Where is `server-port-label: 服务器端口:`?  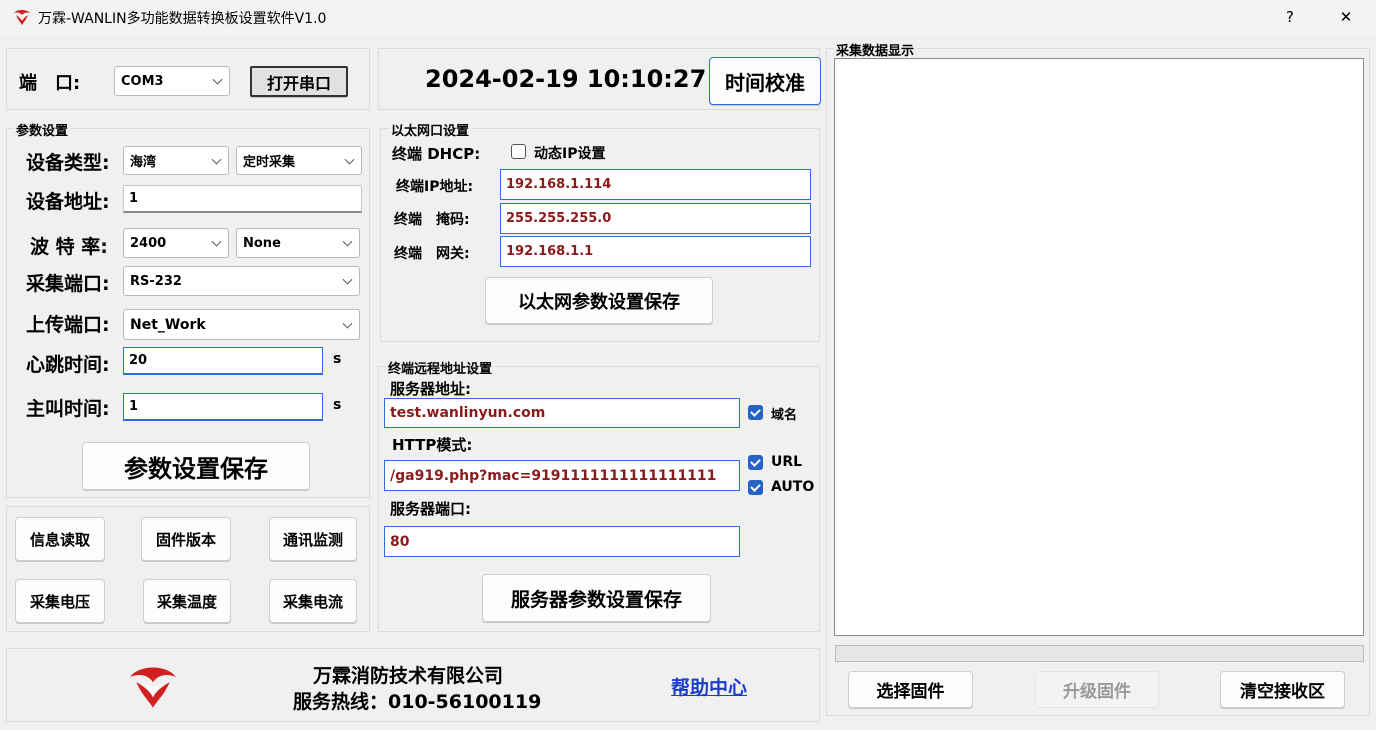 server-port-label: 服务器端口: is located at coordinates (430, 509).